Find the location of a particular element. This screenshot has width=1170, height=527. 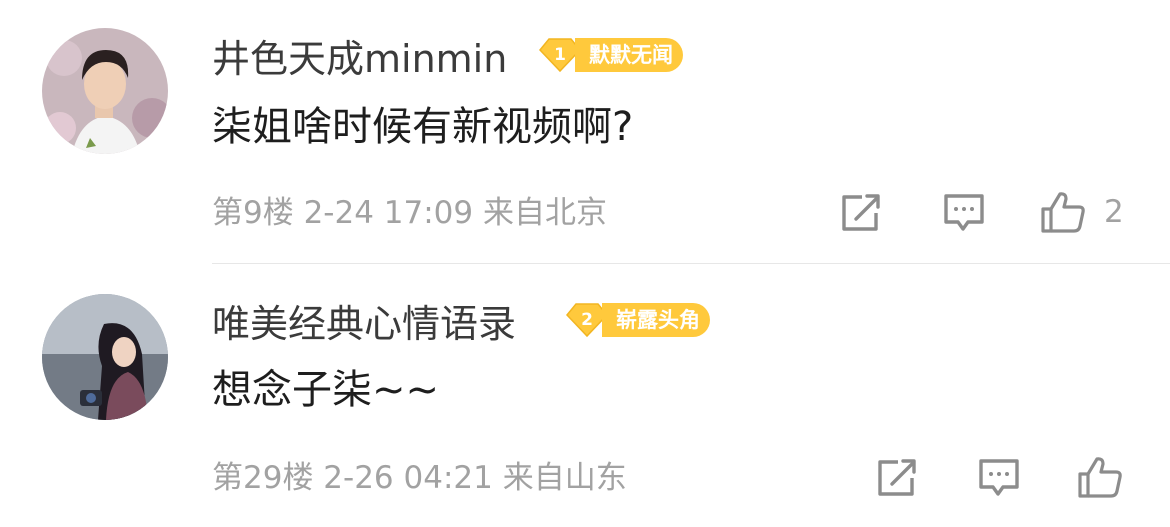

like-button: 2 is located at coordinates (1082, 212).